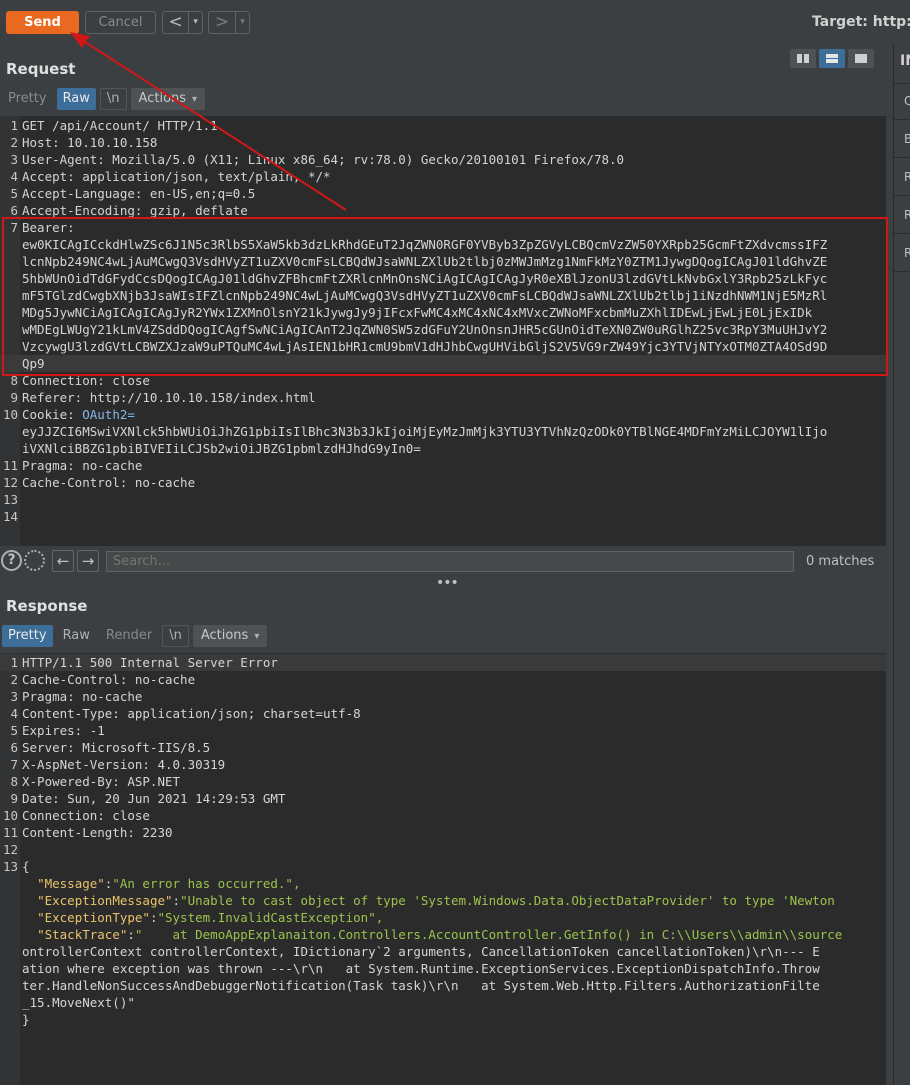  What do you see at coordinates (889, 331) in the screenshot?
I see `request-scrollbar` at bounding box center [889, 331].